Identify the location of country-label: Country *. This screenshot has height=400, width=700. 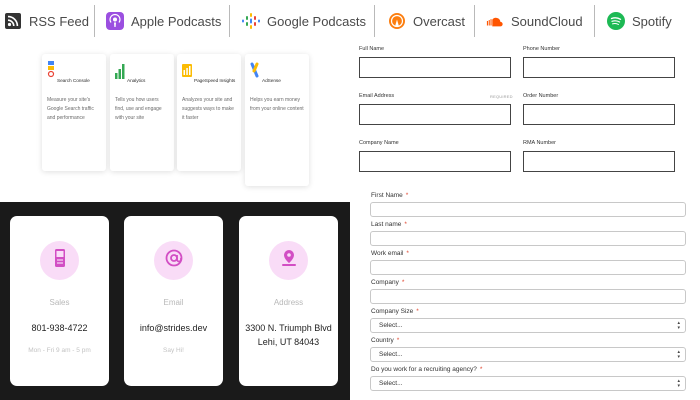
(385, 340).